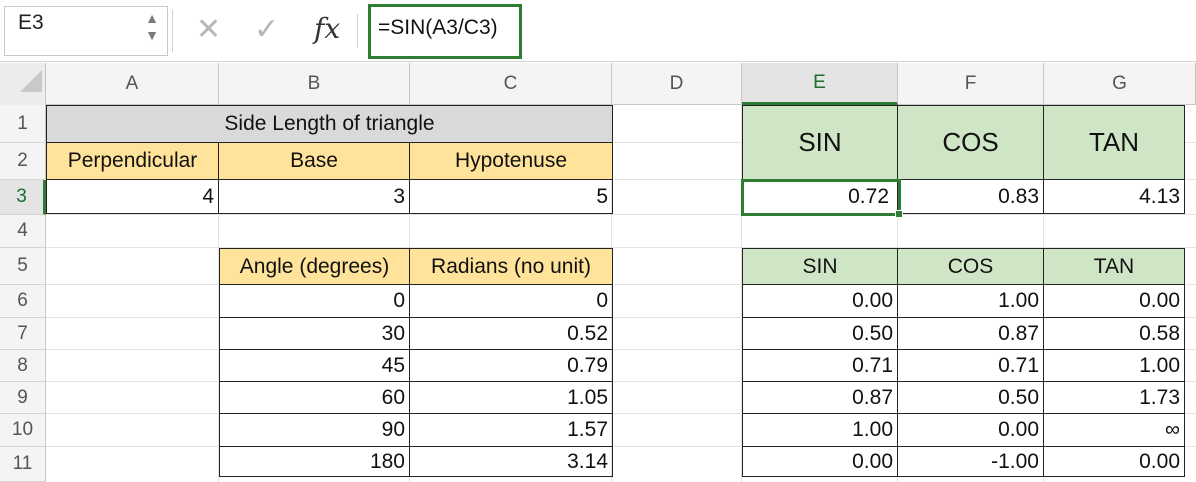  I want to click on cell-f10: 0.00, so click(971, 430).